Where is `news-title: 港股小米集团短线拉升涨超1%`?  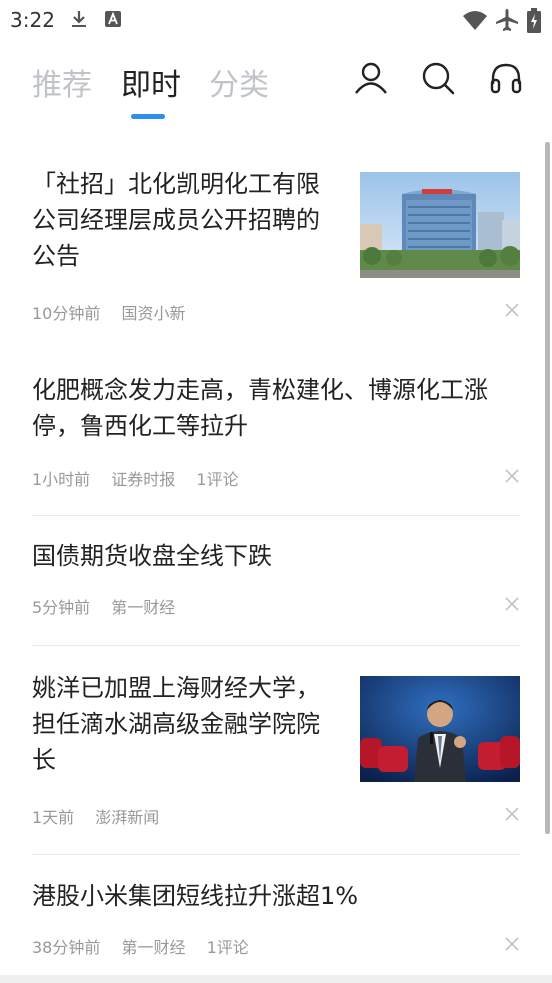
news-title: 港股小米集团短线拉升涨超1% is located at coordinates (195, 896).